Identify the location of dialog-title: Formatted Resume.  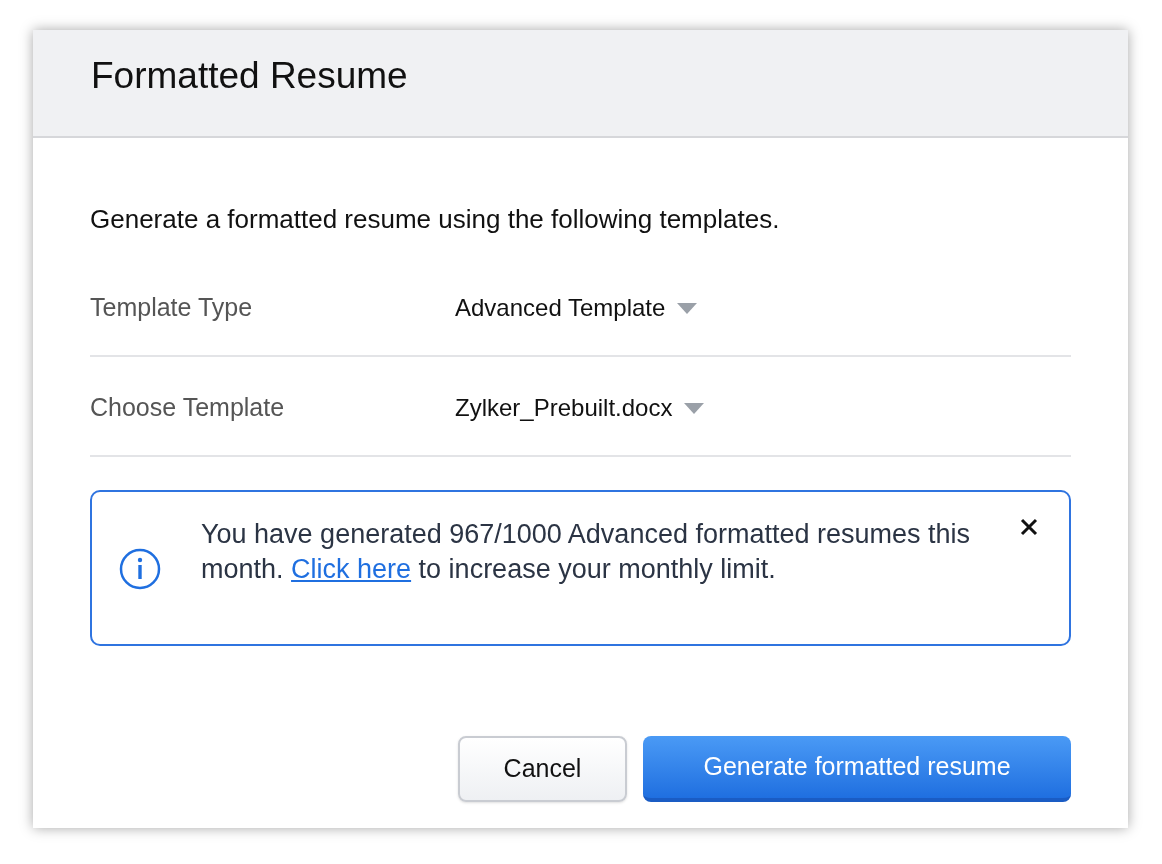
(249, 76).